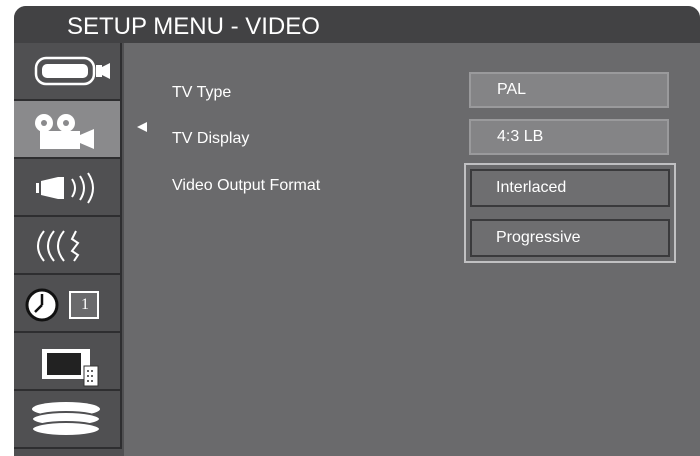 The height and width of the screenshot is (456, 700). I want to click on clock-badge: 1, so click(85, 304).